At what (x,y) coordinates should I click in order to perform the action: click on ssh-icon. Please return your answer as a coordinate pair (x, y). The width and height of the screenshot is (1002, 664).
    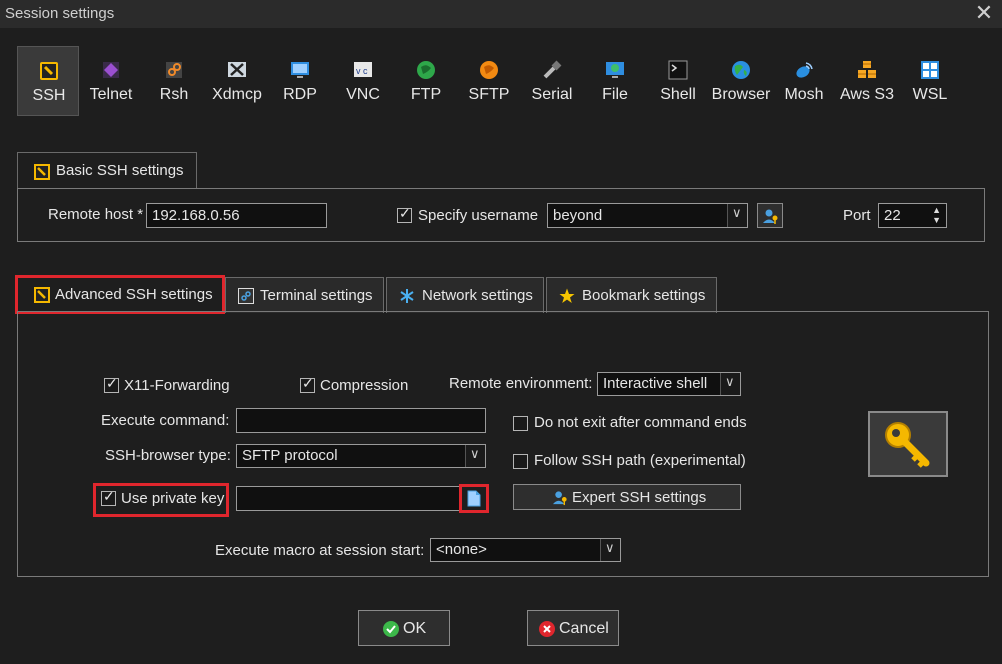
    Looking at the image, I should click on (49, 71).